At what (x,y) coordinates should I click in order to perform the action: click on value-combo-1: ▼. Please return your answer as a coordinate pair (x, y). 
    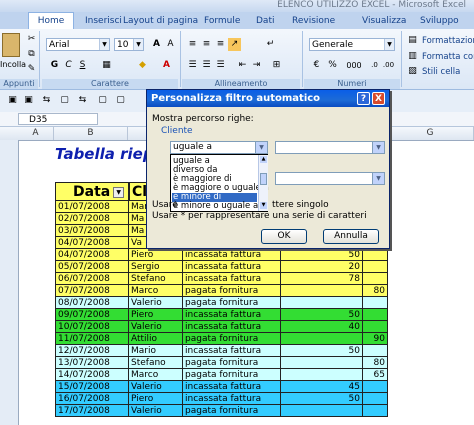
    Looking at the image, I should click on (330, 147).